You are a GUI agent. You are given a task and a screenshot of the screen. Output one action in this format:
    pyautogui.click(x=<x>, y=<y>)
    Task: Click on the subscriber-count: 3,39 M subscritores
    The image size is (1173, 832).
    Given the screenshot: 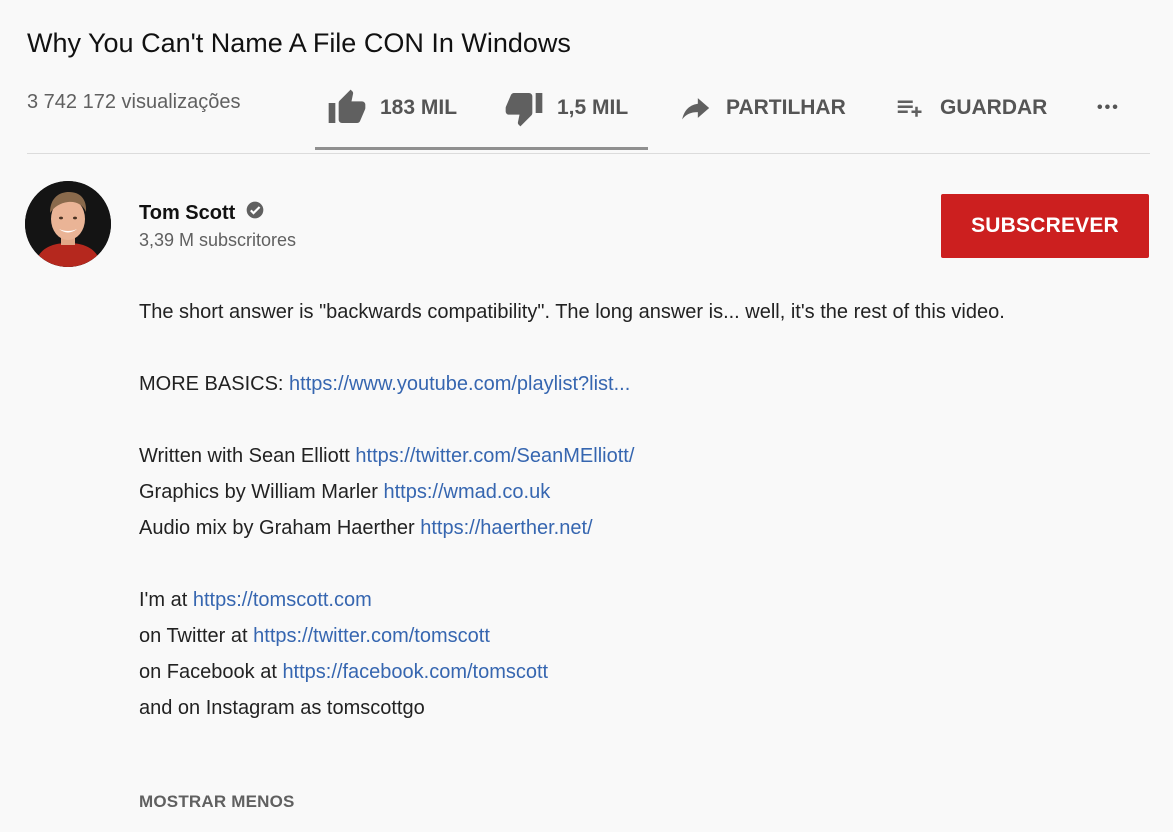 What is the action you would take?
    pyautogui.click(x=218, y=240)
    